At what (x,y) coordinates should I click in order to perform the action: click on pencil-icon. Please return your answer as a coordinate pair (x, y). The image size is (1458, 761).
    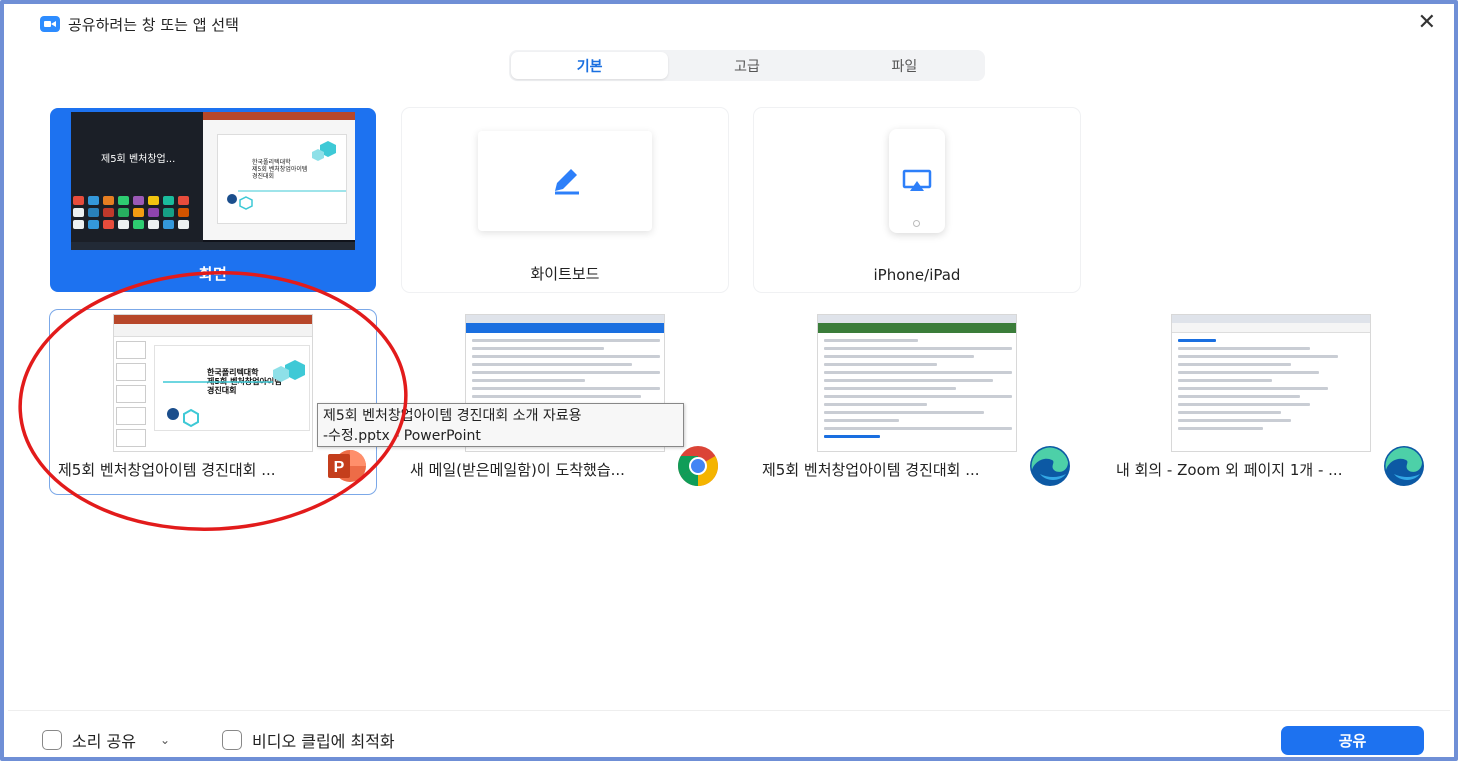
    Looking at the image, I should click on (567, 181).